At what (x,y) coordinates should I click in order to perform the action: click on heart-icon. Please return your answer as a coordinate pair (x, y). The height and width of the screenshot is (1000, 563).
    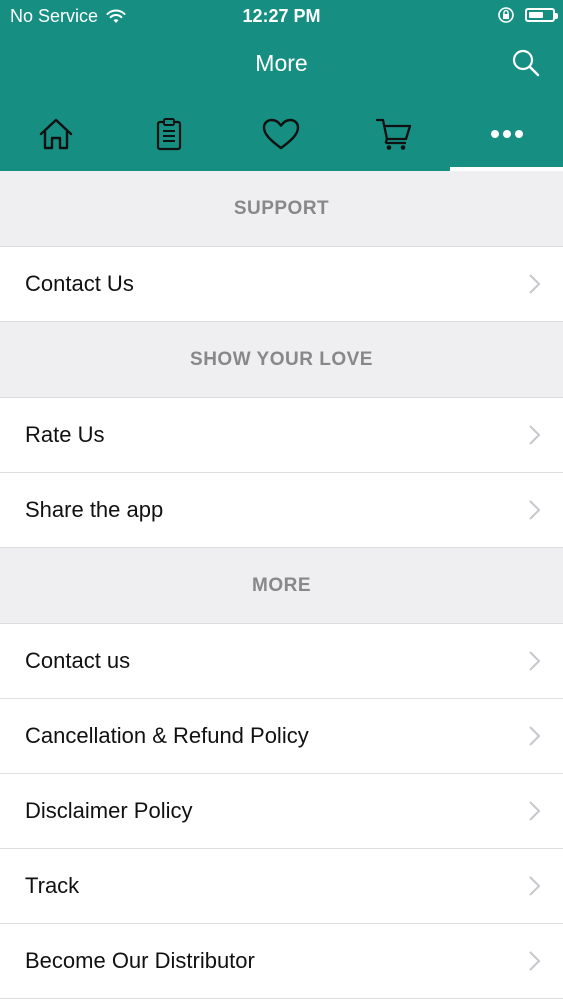
    Looking at the image, I should click on (281, 133).